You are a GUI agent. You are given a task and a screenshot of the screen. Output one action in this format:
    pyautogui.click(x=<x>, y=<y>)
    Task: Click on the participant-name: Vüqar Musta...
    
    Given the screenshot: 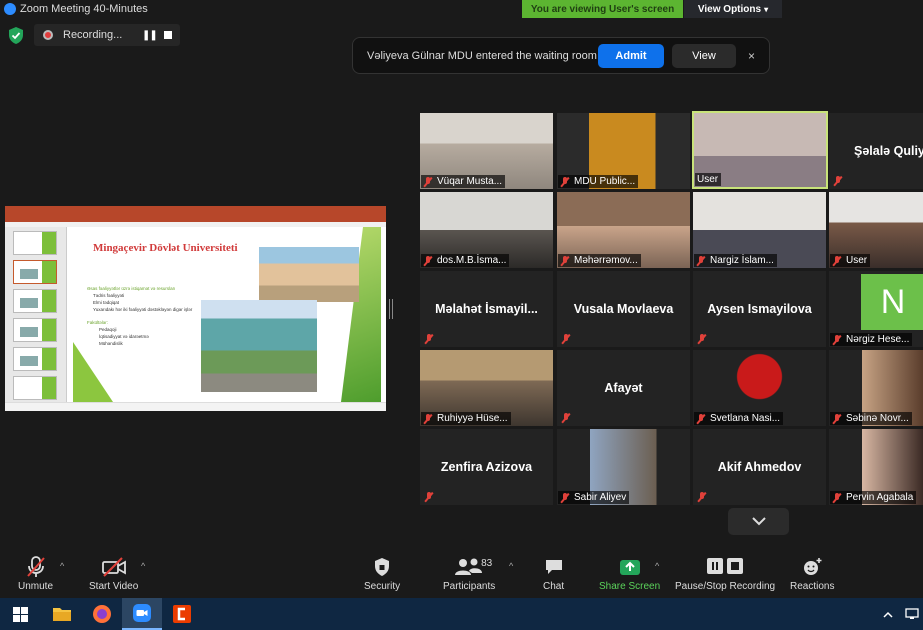 What is the action you would take?
    pyautogui.click(x=470, y=181)
    